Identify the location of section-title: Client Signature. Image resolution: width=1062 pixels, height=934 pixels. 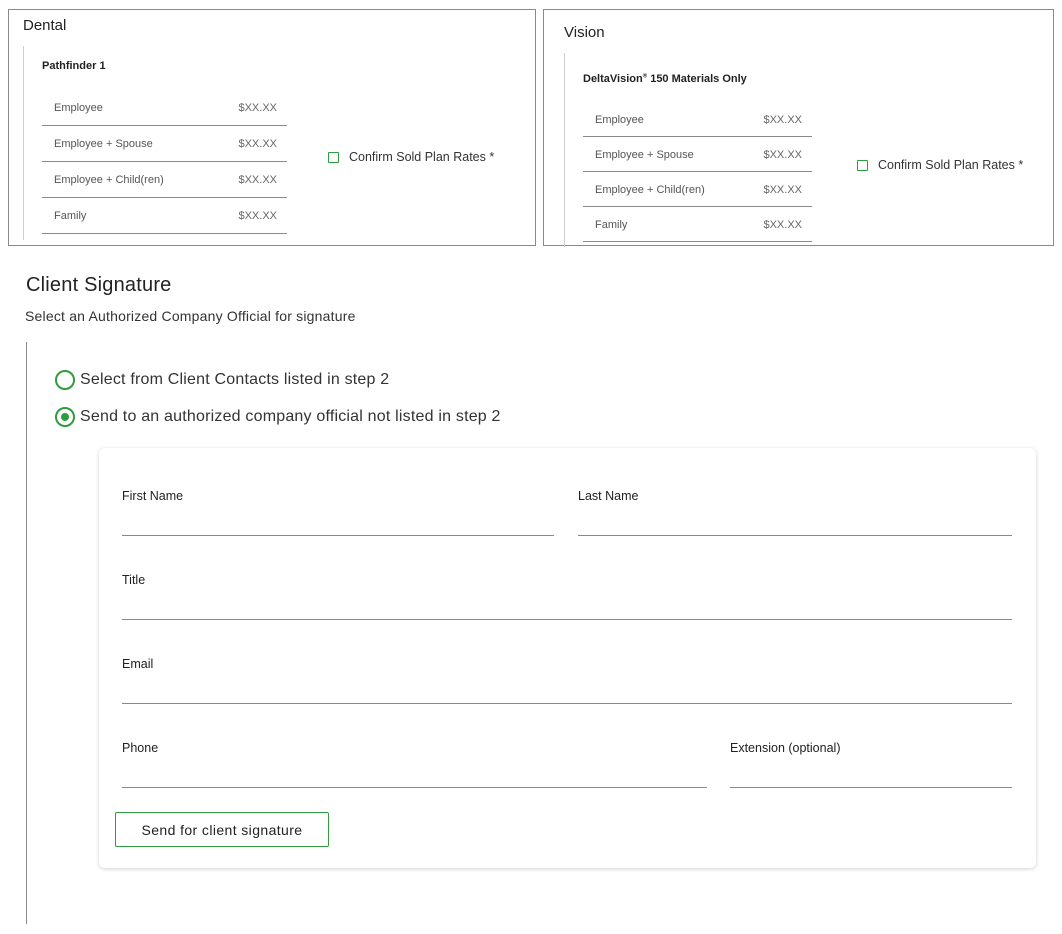
(99, 285).